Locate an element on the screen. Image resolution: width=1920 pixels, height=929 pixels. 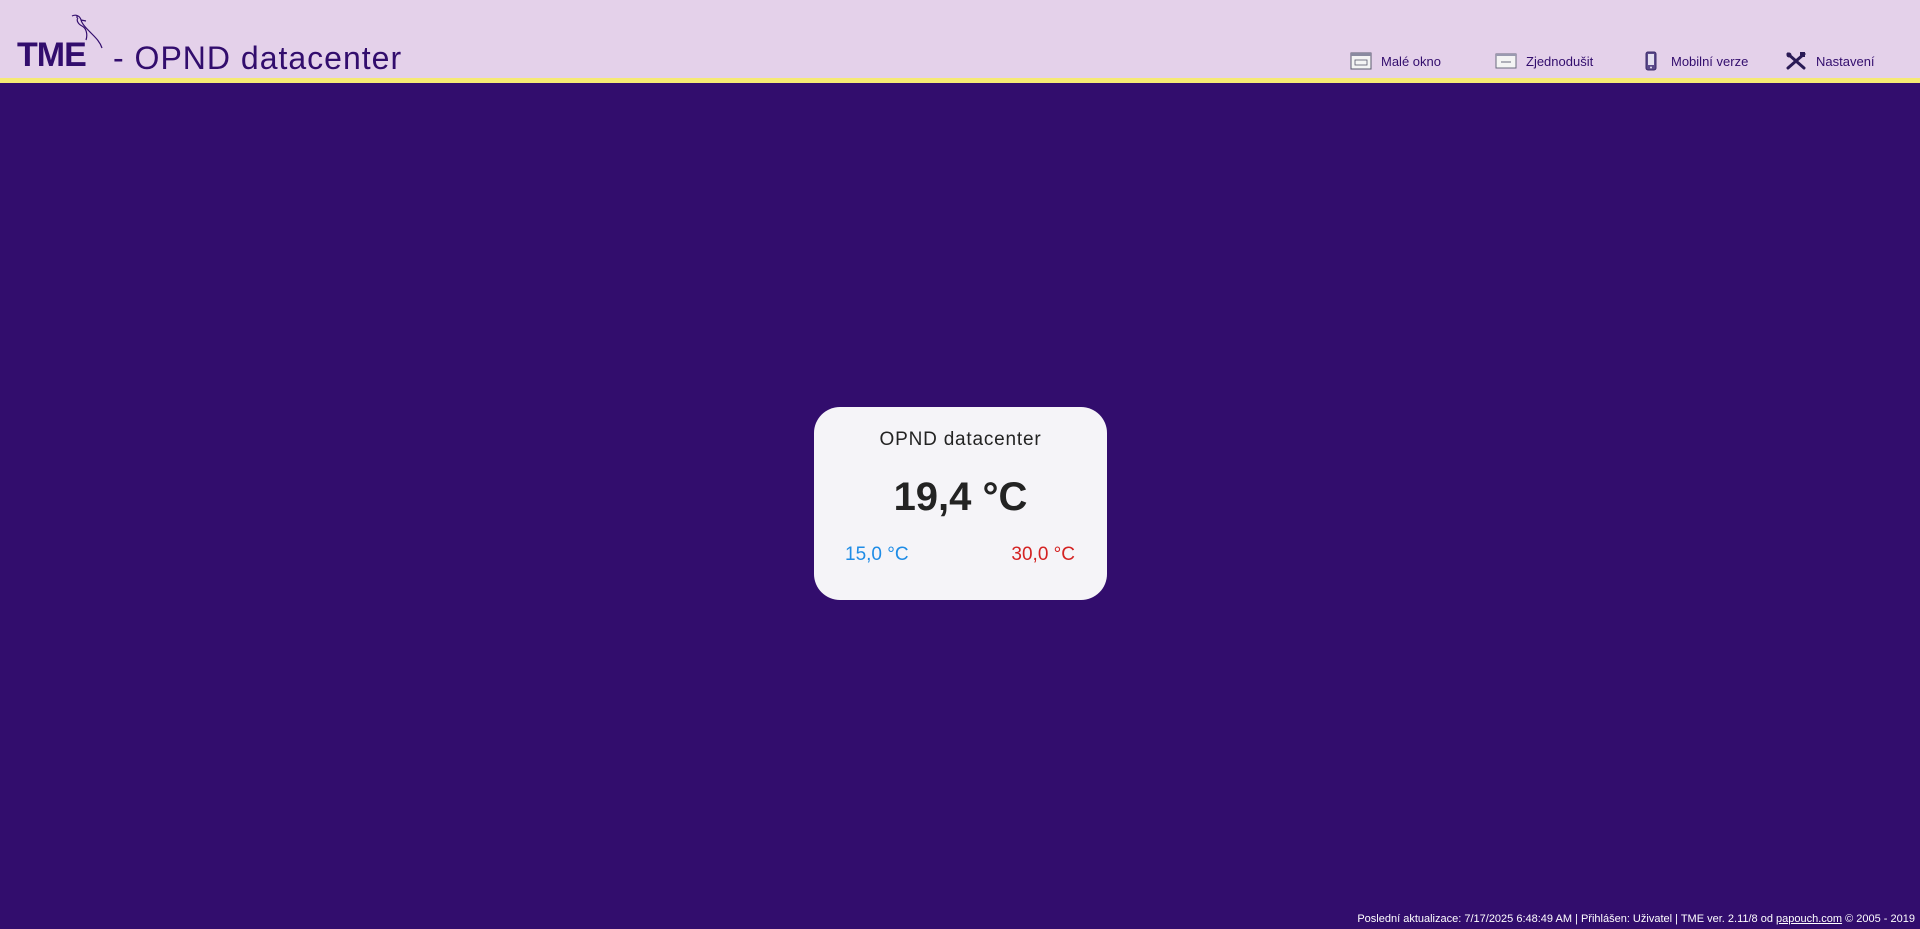
small-window-icon is located at coordinates (1361, 61).